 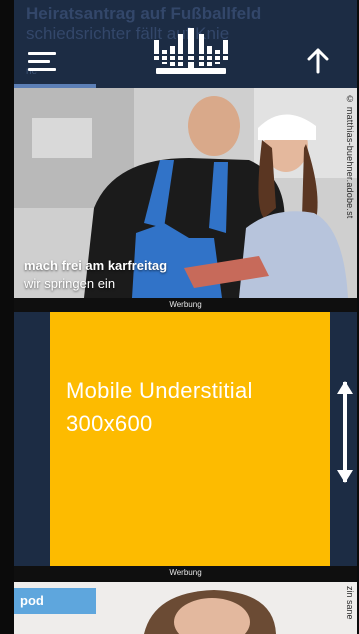 What do you see at coordinates (185, 305) in the screenshot?
I see `ad-label-top: Werbung` at bounding box center [185, 305].